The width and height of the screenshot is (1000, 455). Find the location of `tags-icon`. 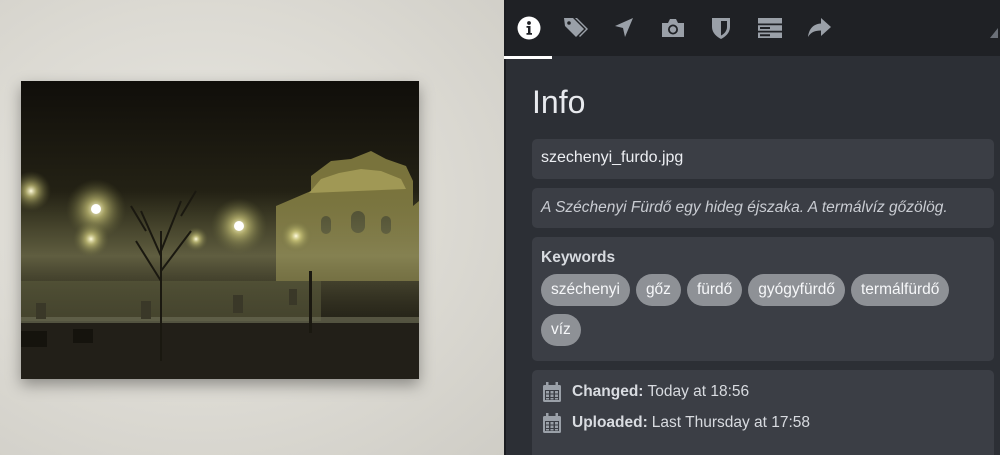

tags-icon is located at coordinates (576, 27).